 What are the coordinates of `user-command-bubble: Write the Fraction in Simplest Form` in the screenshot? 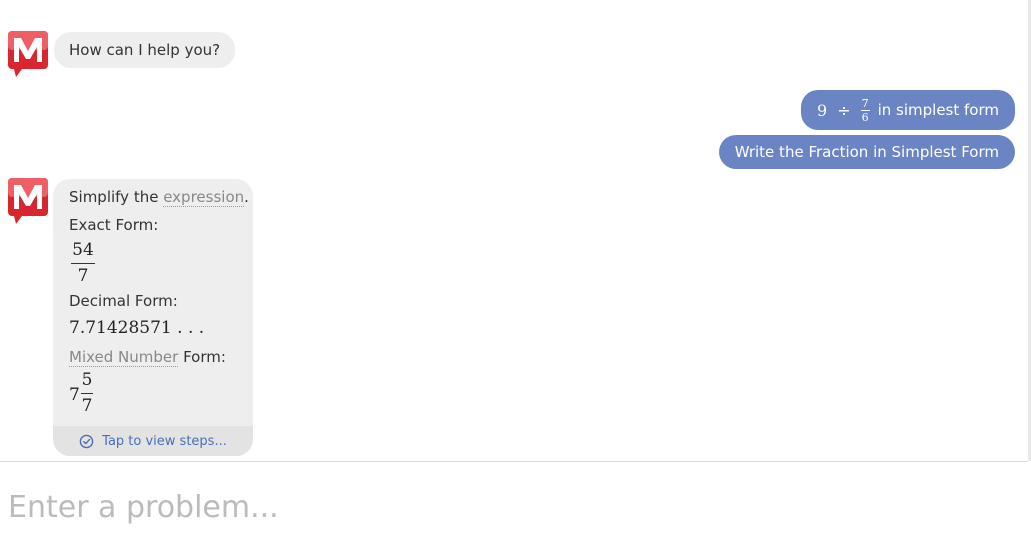 It's located at (866, 152).